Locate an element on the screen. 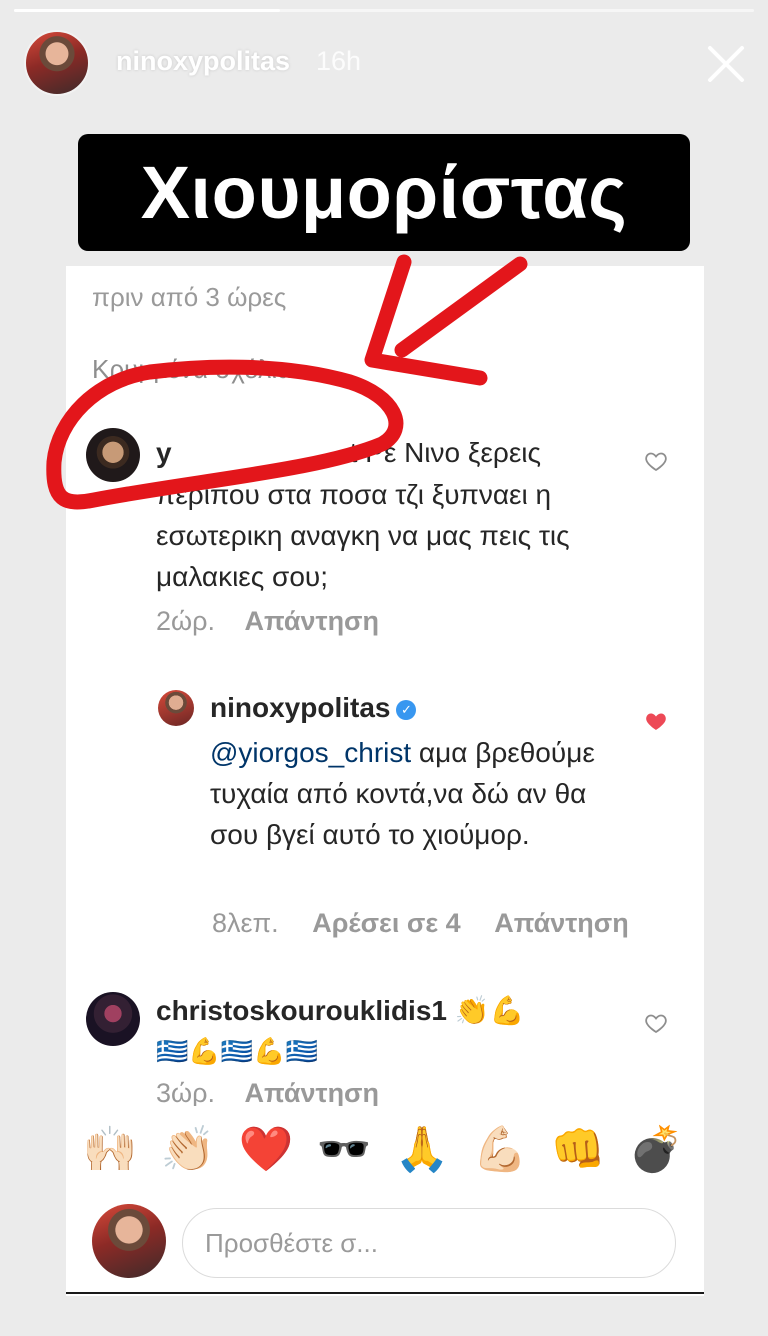 Image resolution: width=768 pixels, height=1336 pixels. likes-count-link: Αρέσει σε 4 is located at coordinates (386, 923).